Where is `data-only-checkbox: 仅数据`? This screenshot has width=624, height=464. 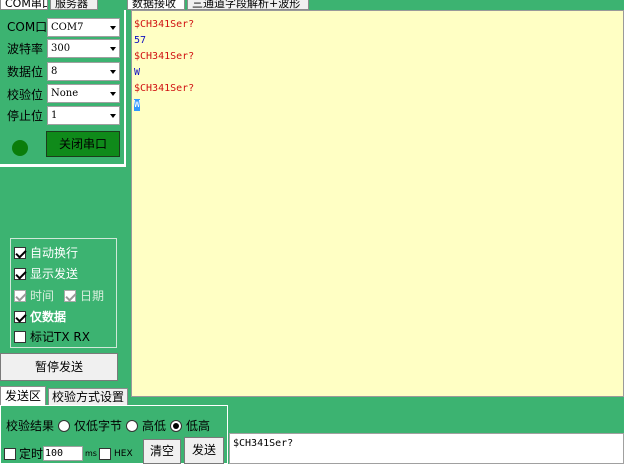
data-only-checkbox: 仅数据 is located at coordinates (40, 317).